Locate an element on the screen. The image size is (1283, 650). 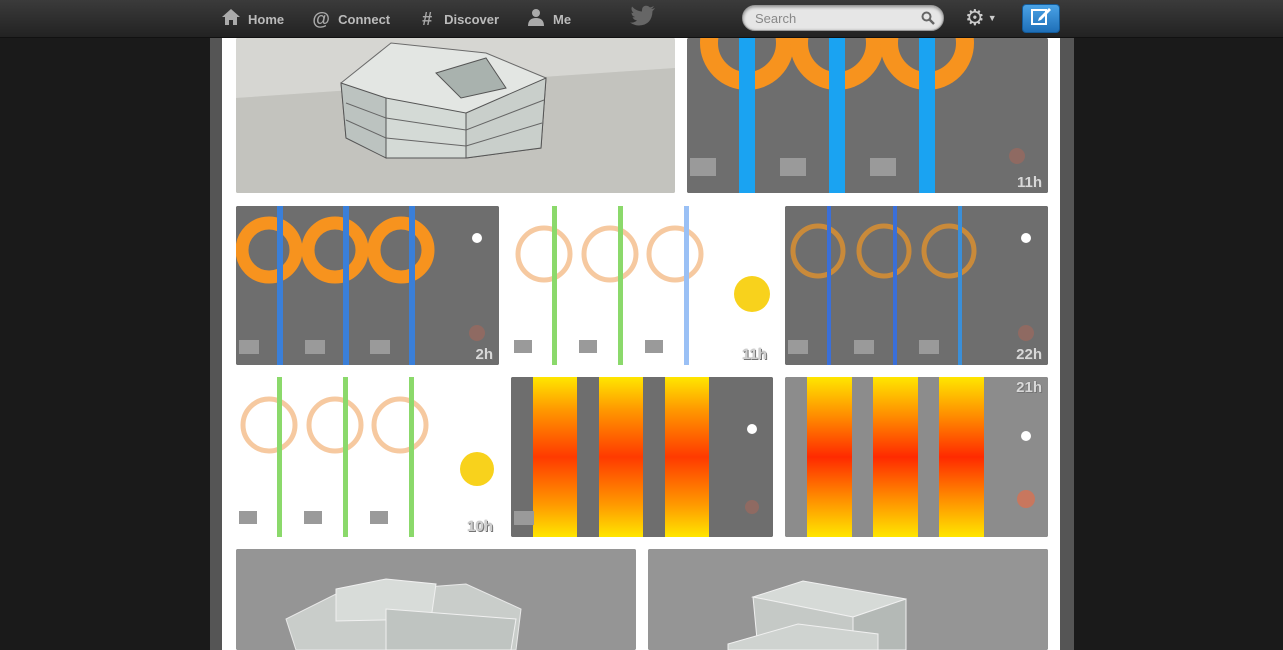
search-input is located at coordinates (828, 18).